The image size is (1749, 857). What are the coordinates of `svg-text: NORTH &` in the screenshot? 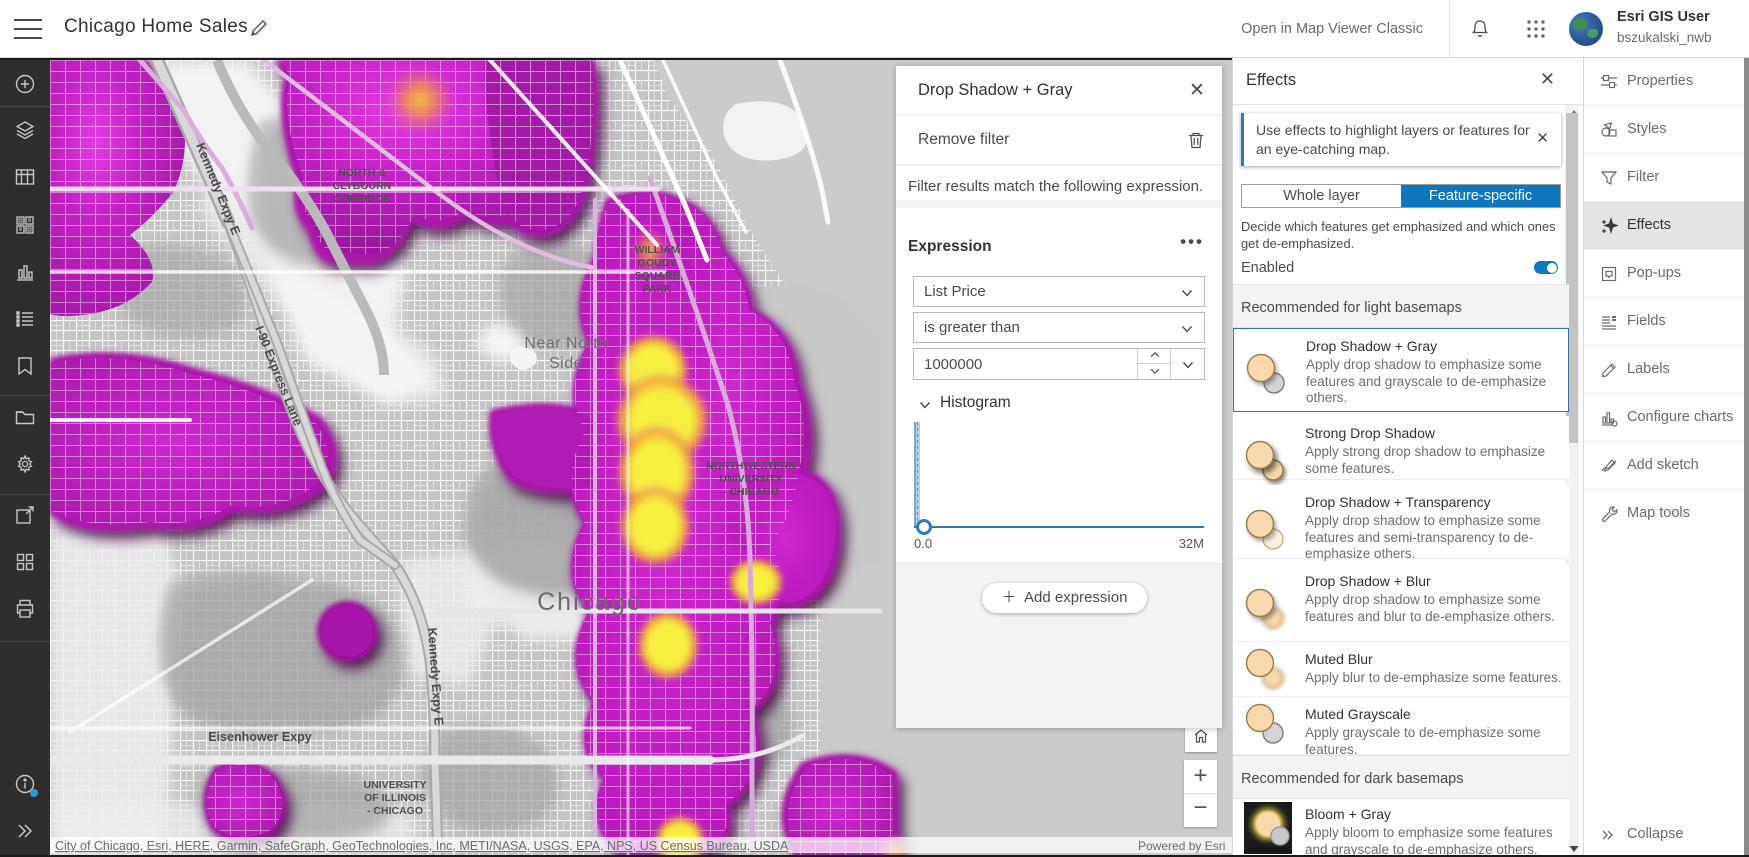 It's located at (362, 173).